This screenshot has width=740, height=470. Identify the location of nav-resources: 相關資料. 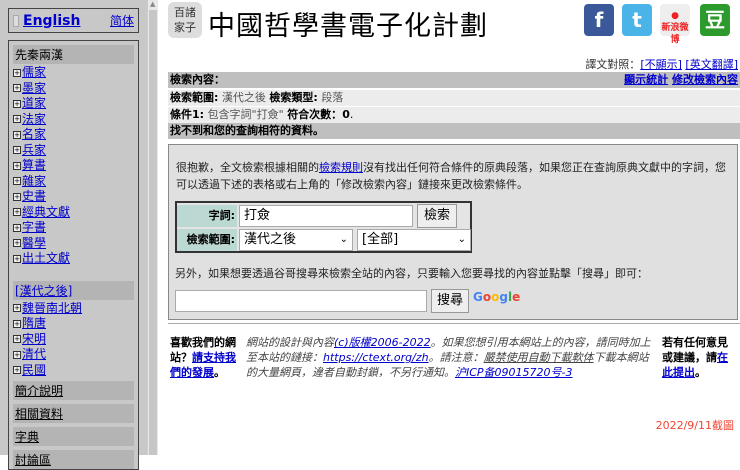
(39, 414).